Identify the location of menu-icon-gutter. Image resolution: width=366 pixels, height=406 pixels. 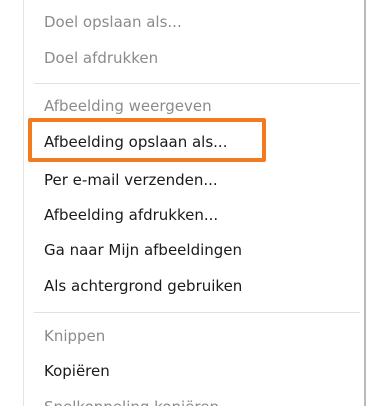
(11, 203).